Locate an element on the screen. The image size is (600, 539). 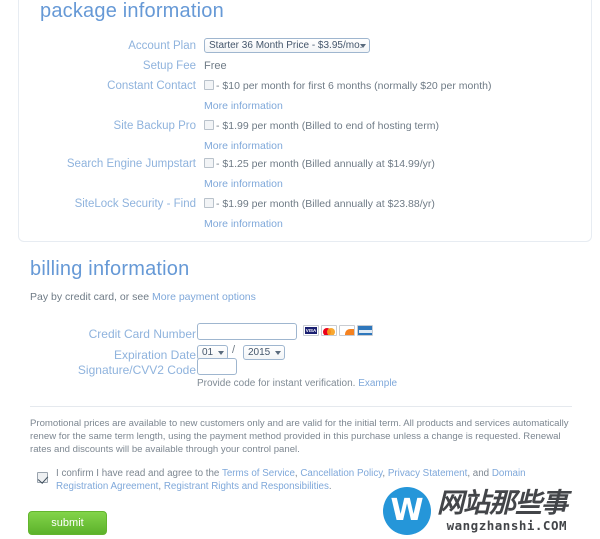
terms-of-service-link: Terms of Service is located at coordinates (258, 473).